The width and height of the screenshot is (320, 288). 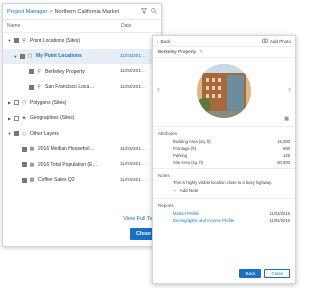 I want to click on attribute-row: Site Area (sq. ft) 60,000, so click(x=224, y=162).